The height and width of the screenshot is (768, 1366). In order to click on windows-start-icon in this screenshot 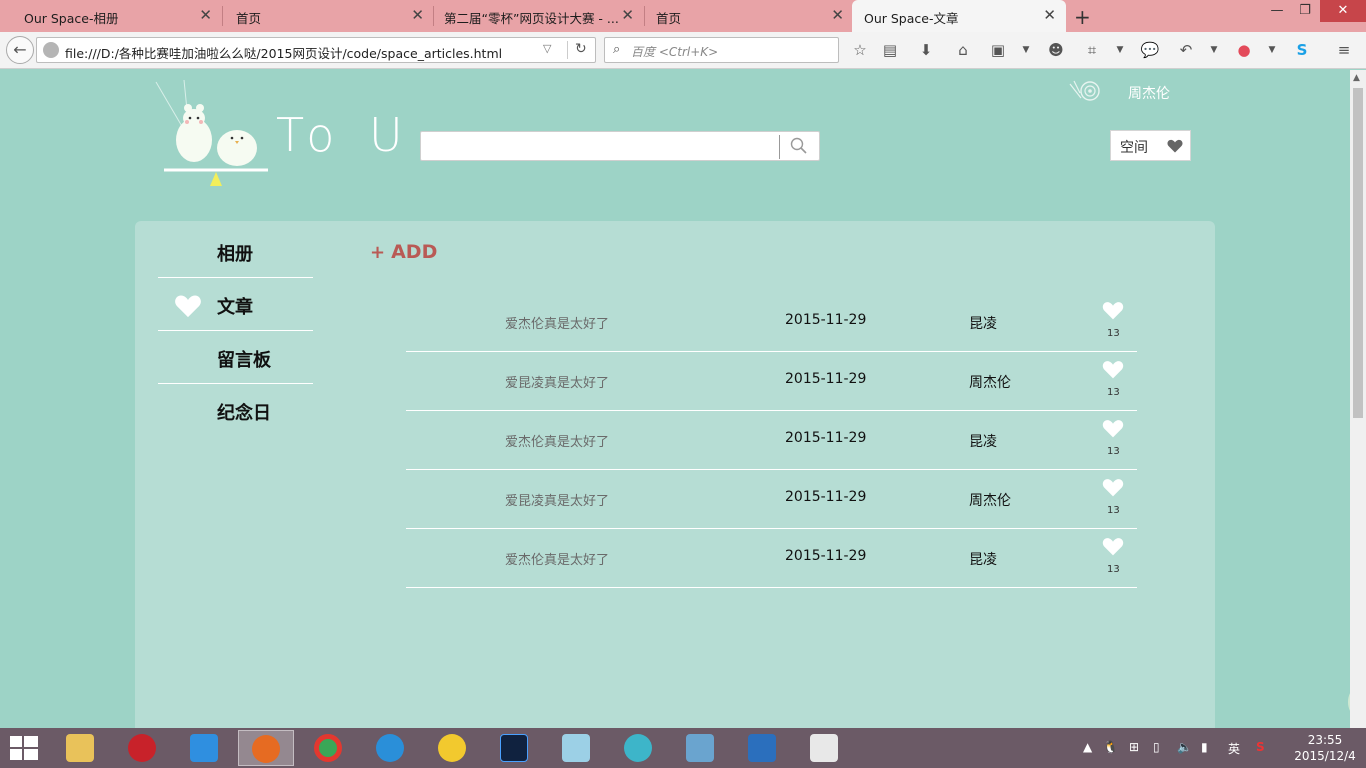, I will do `click(24, 748)`.